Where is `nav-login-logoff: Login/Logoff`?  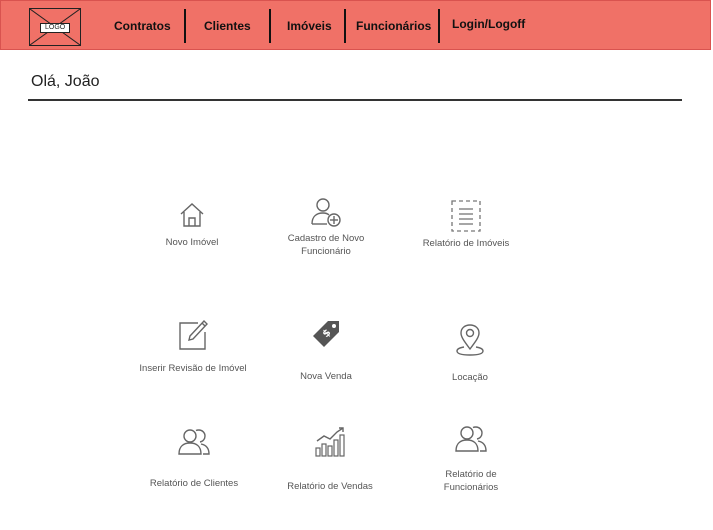 nav-login-logoff: Login/Logoff is located at coordinates (488, 24).